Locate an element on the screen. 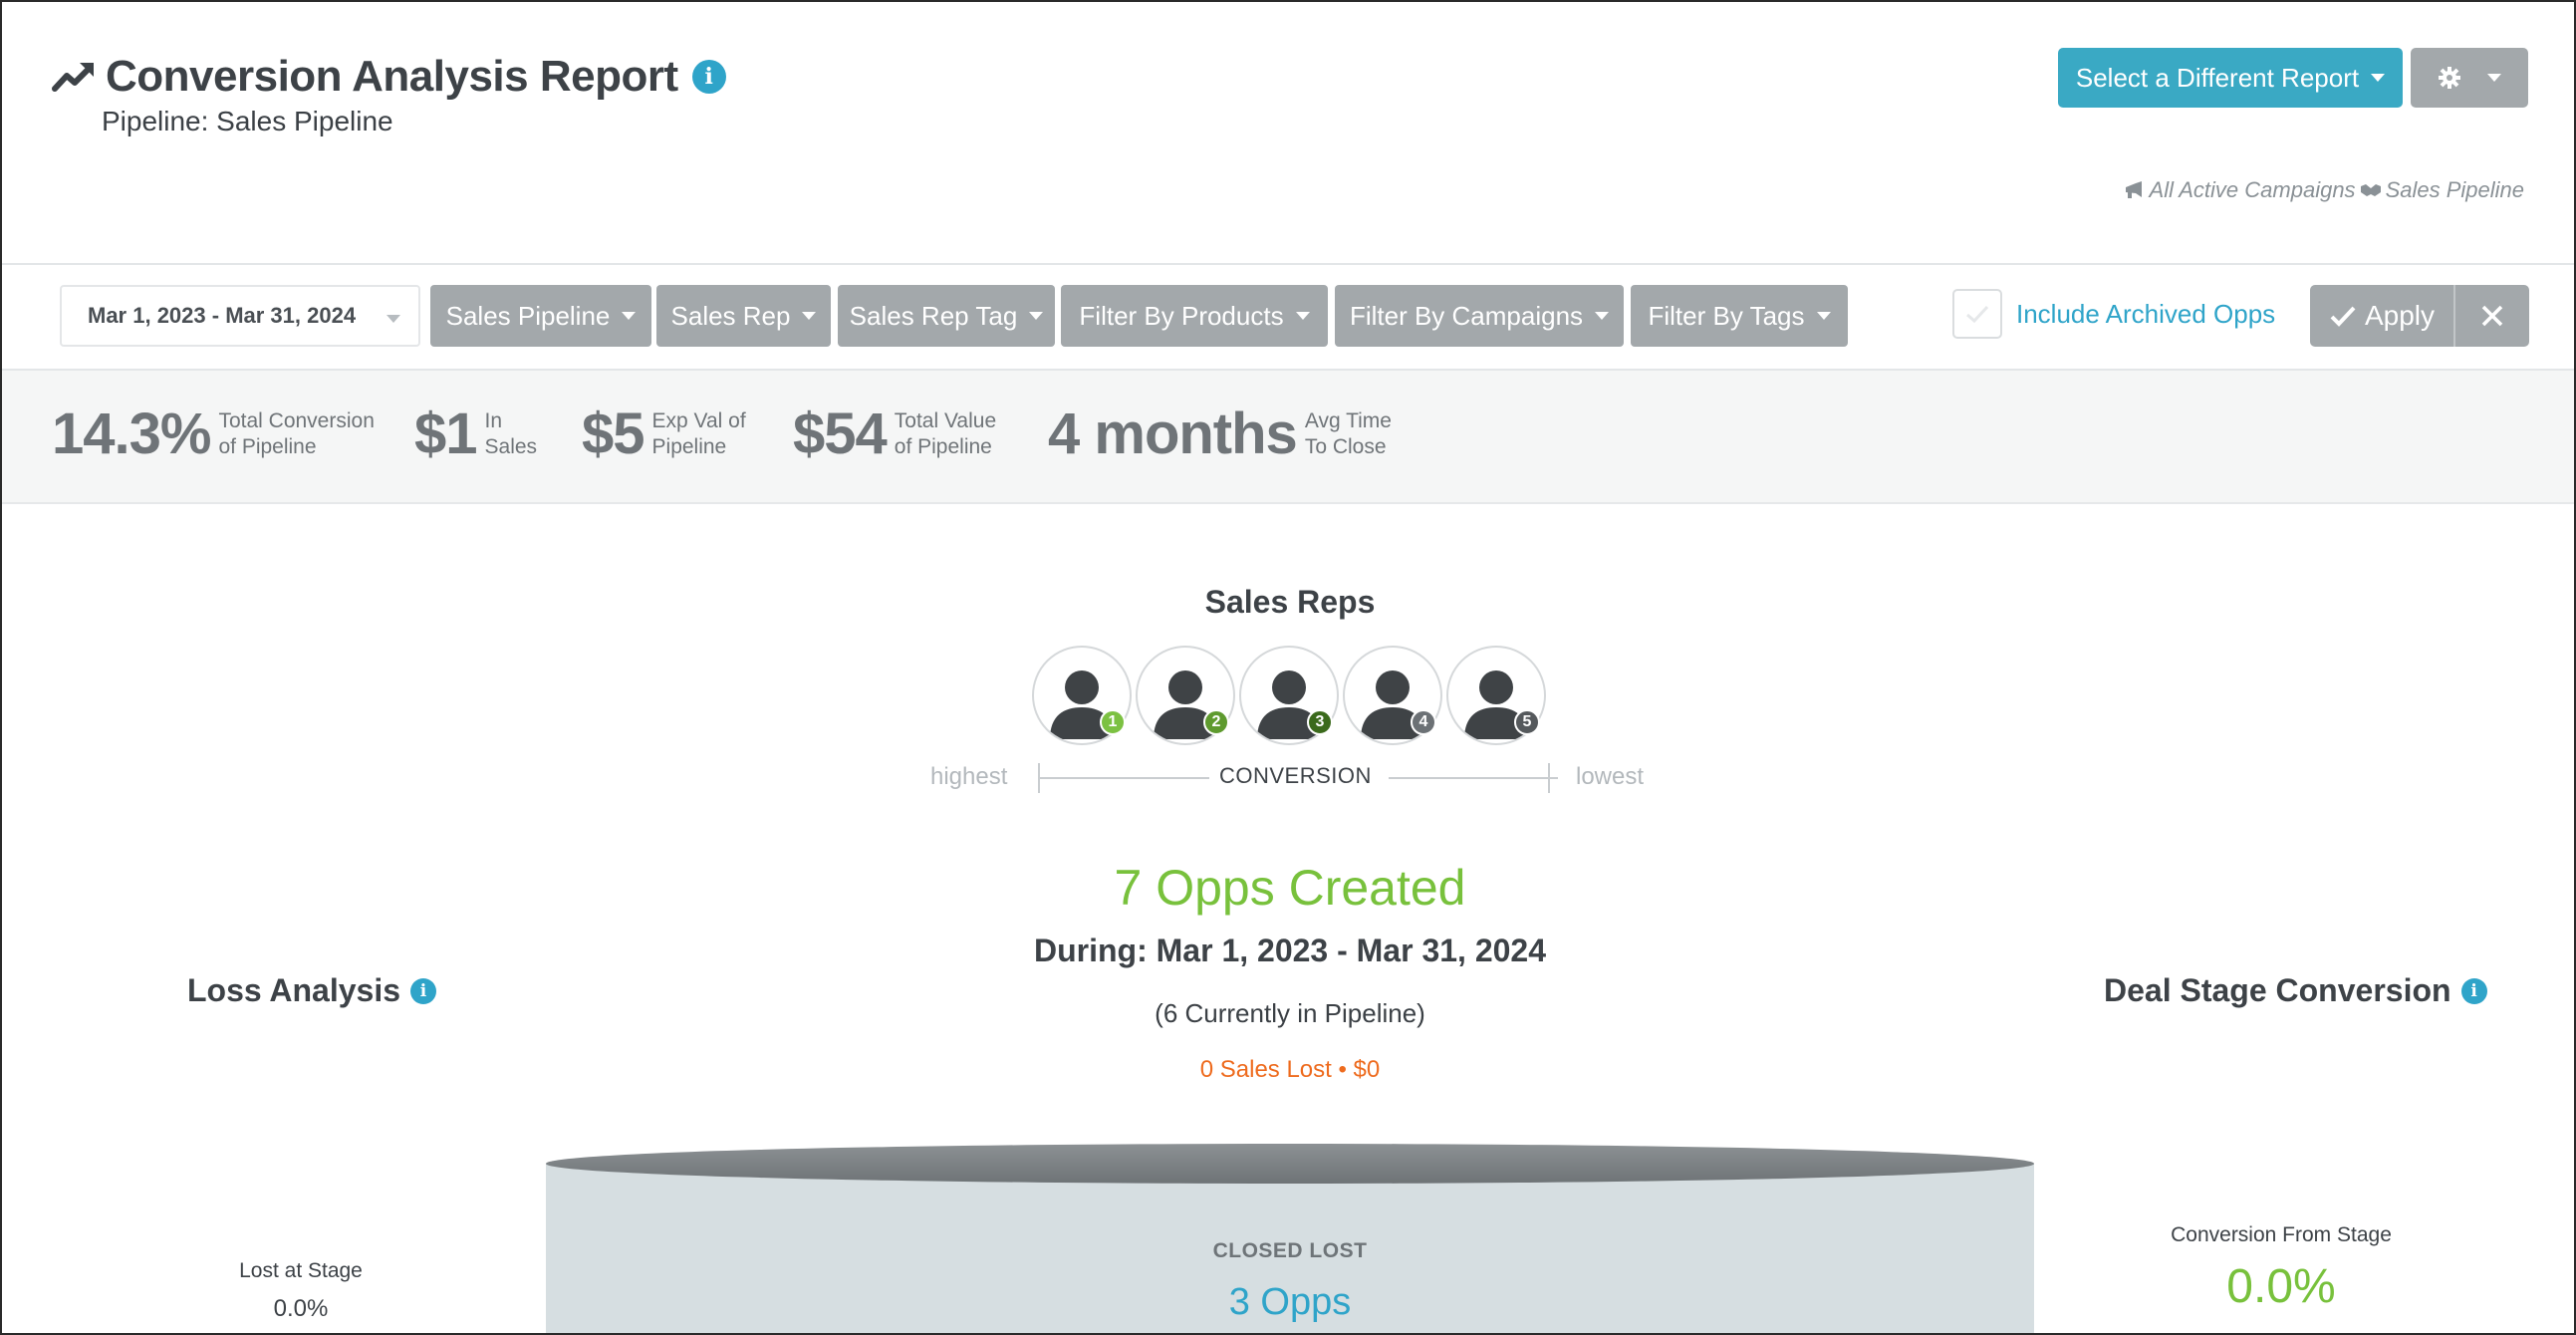 The width and height of the screenshot is (2576, 1335). filter-label: Sales Pipeline is located at coordinates (528, 316).